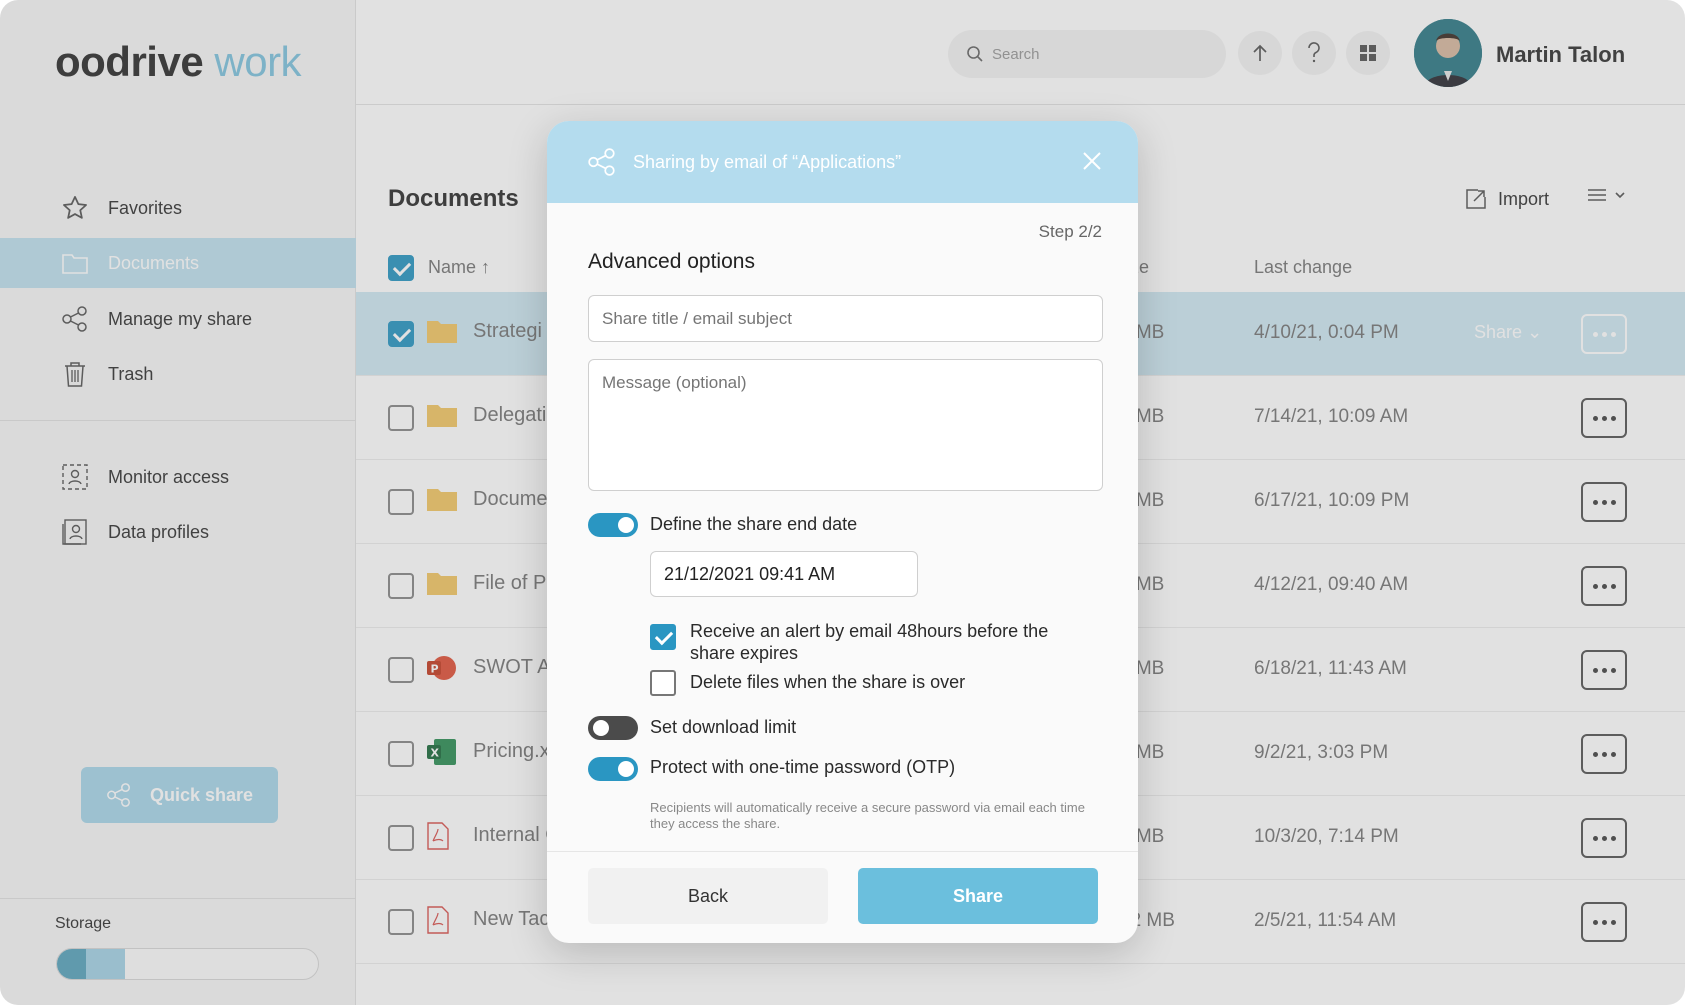  I want to click on dialog-footer-divider, so click(842, 851).